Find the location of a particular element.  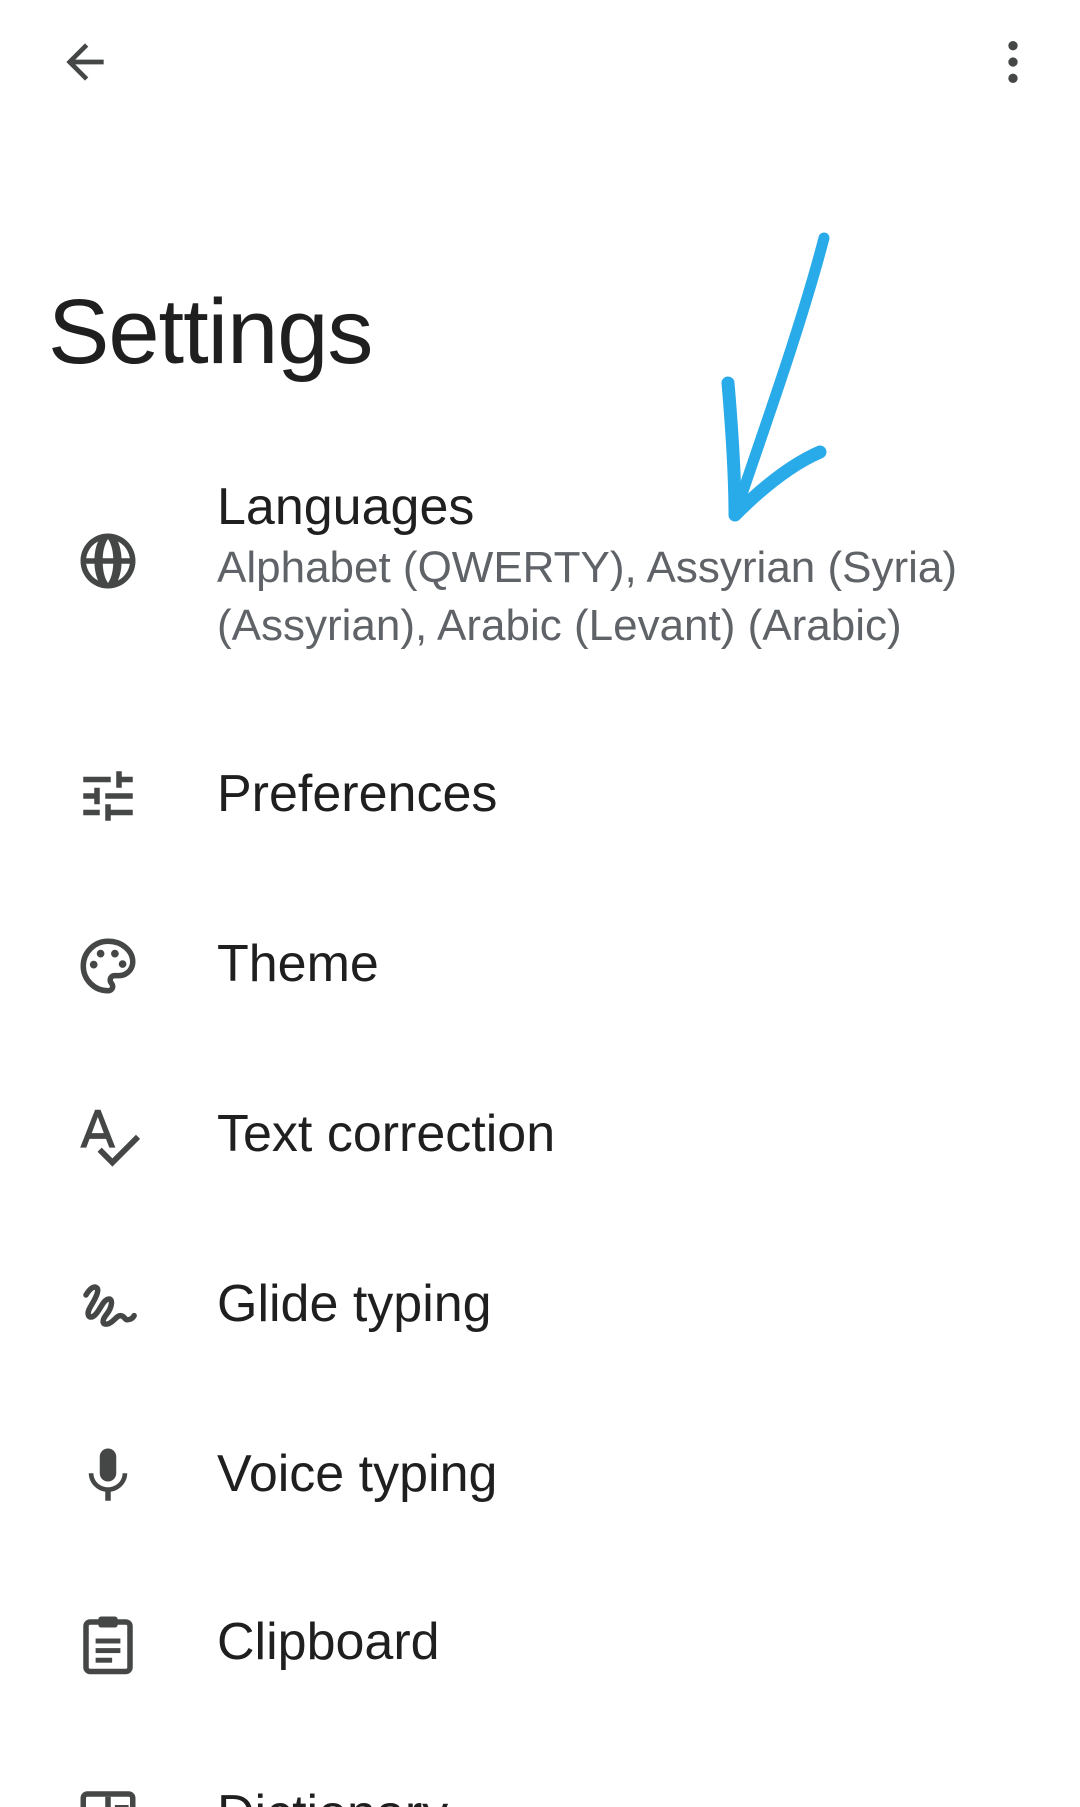

settings-item-label: Dictionary is located at coordinates (618, 1794).